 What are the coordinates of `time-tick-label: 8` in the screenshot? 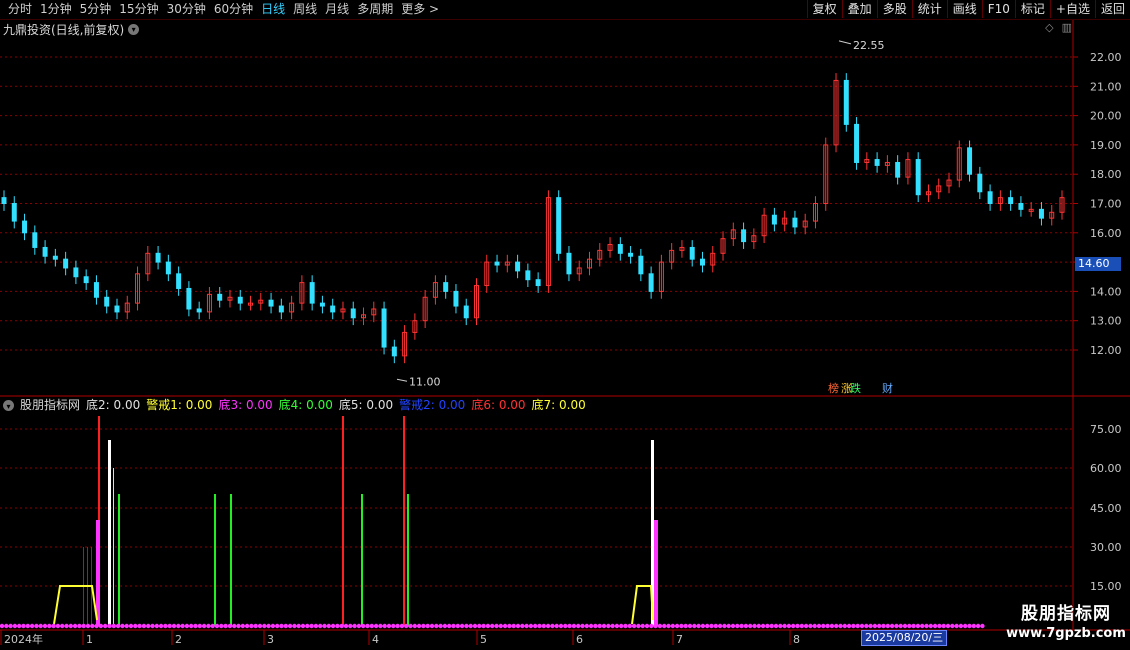 It's located at (796, 639).